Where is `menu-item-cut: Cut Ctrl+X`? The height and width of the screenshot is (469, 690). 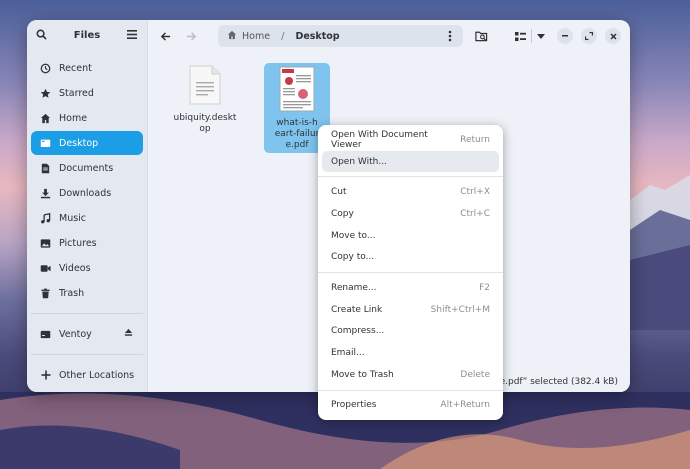 menu-item-cut: Cut Ctrl+X is located at coordinates (410, 192).